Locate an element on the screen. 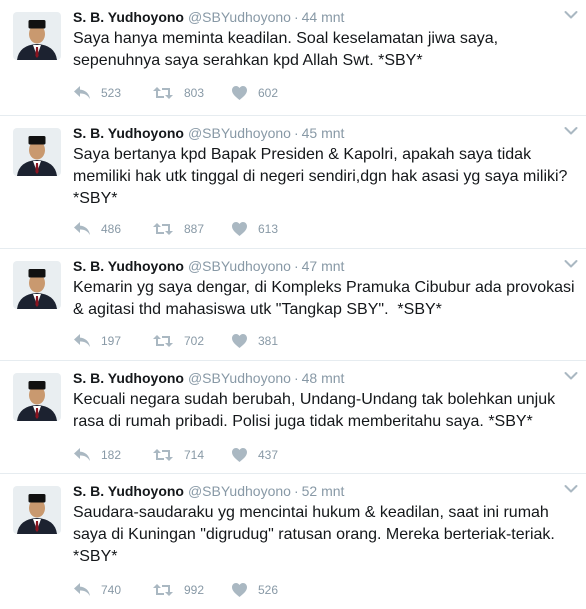 The width and height of the screenshot is (586, 609). tweet-header: S. B. Yudhoyono @SBYudhoyono · 47 mnt is located at coordinates (208, 266).